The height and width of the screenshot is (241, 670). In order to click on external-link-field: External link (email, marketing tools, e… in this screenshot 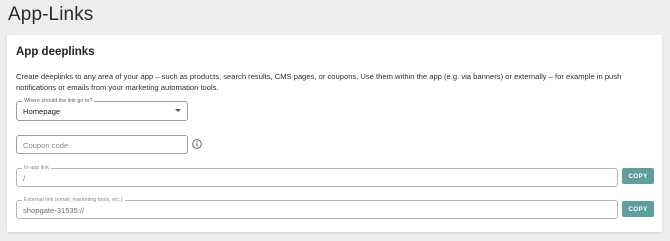, I will do `click(317, 207)`.